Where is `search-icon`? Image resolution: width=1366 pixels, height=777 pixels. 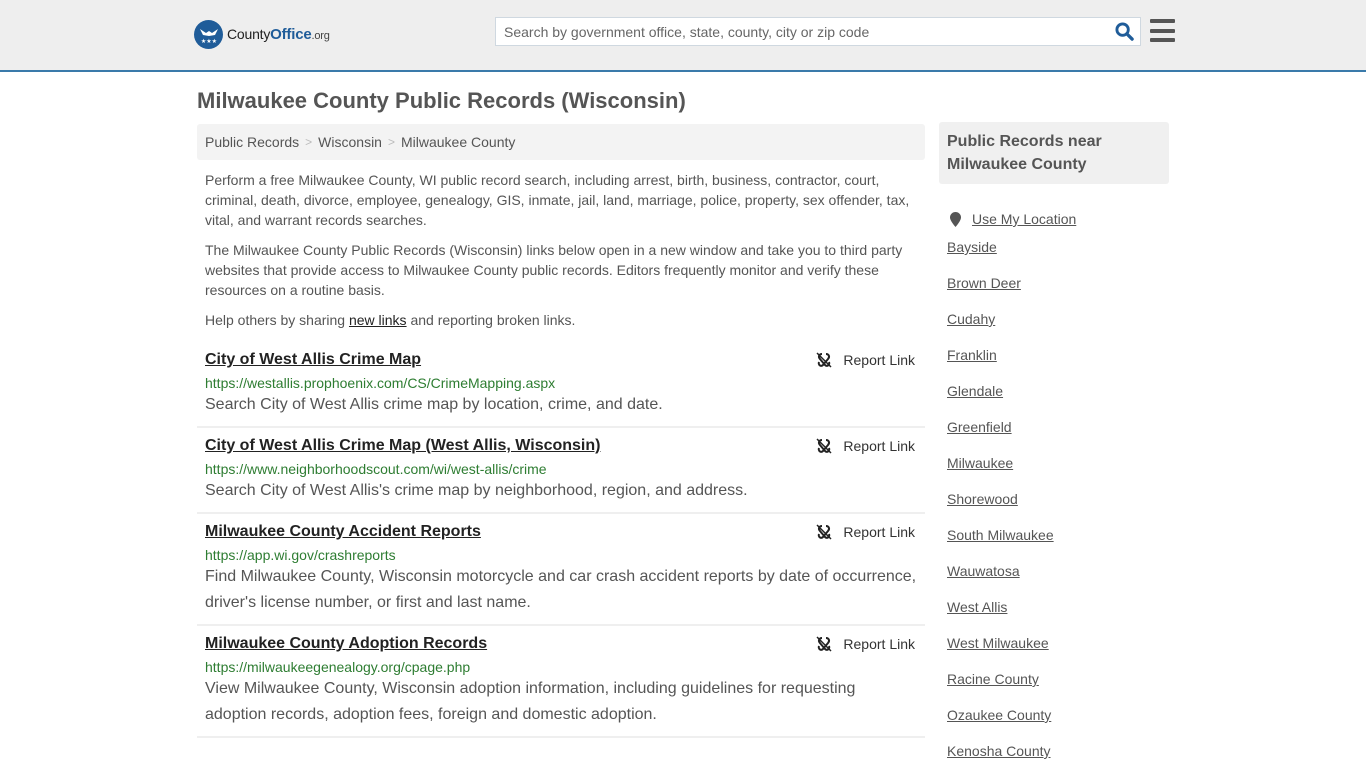
search-icon is located at coordinates (1124, 31).